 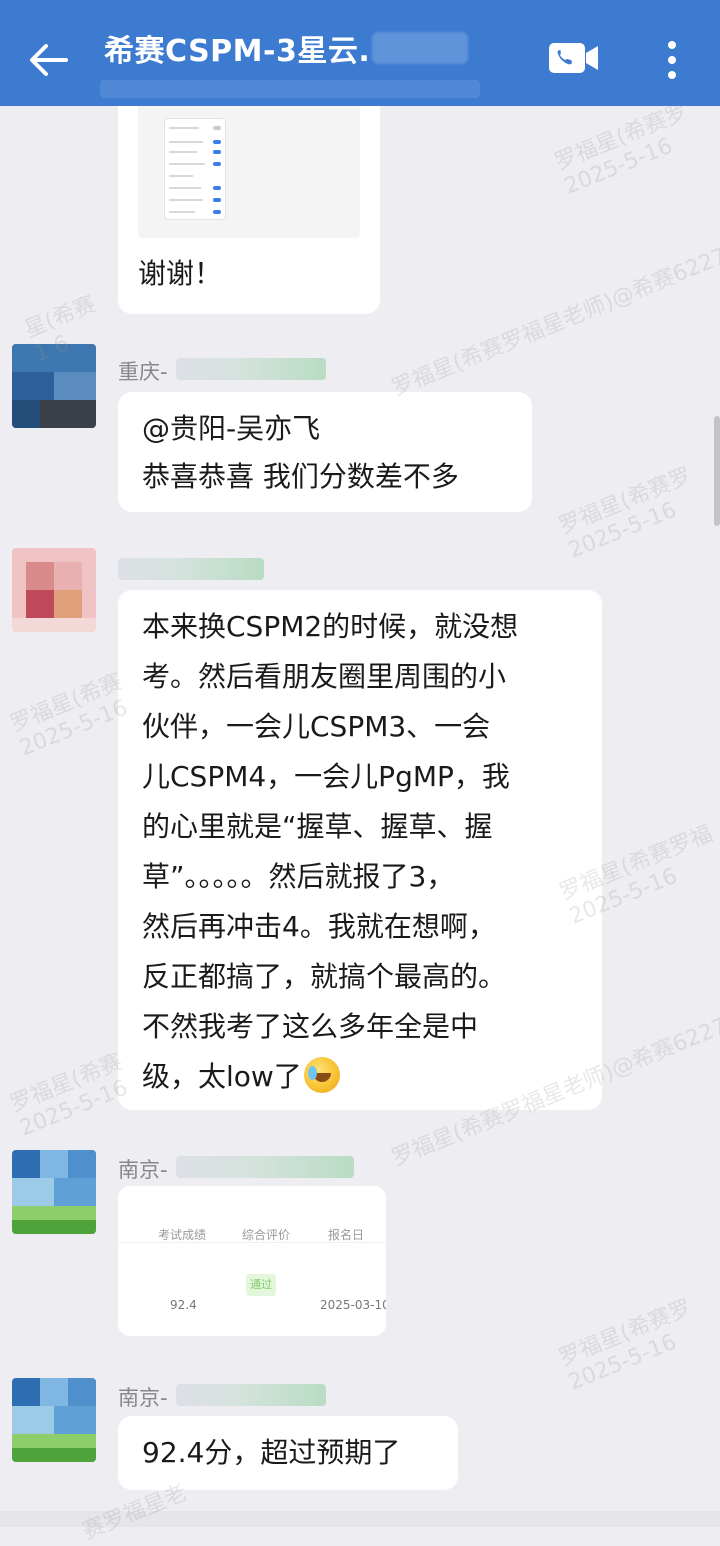 I want to click on message-line: 伙伴，一会儿CSPM3、一会, so click(x=316, y=726).